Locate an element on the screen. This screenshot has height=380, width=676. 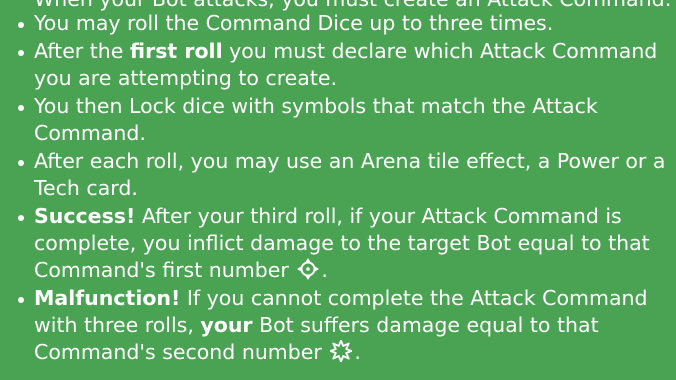
crosshair-icon is located at coordinates (308, 269).